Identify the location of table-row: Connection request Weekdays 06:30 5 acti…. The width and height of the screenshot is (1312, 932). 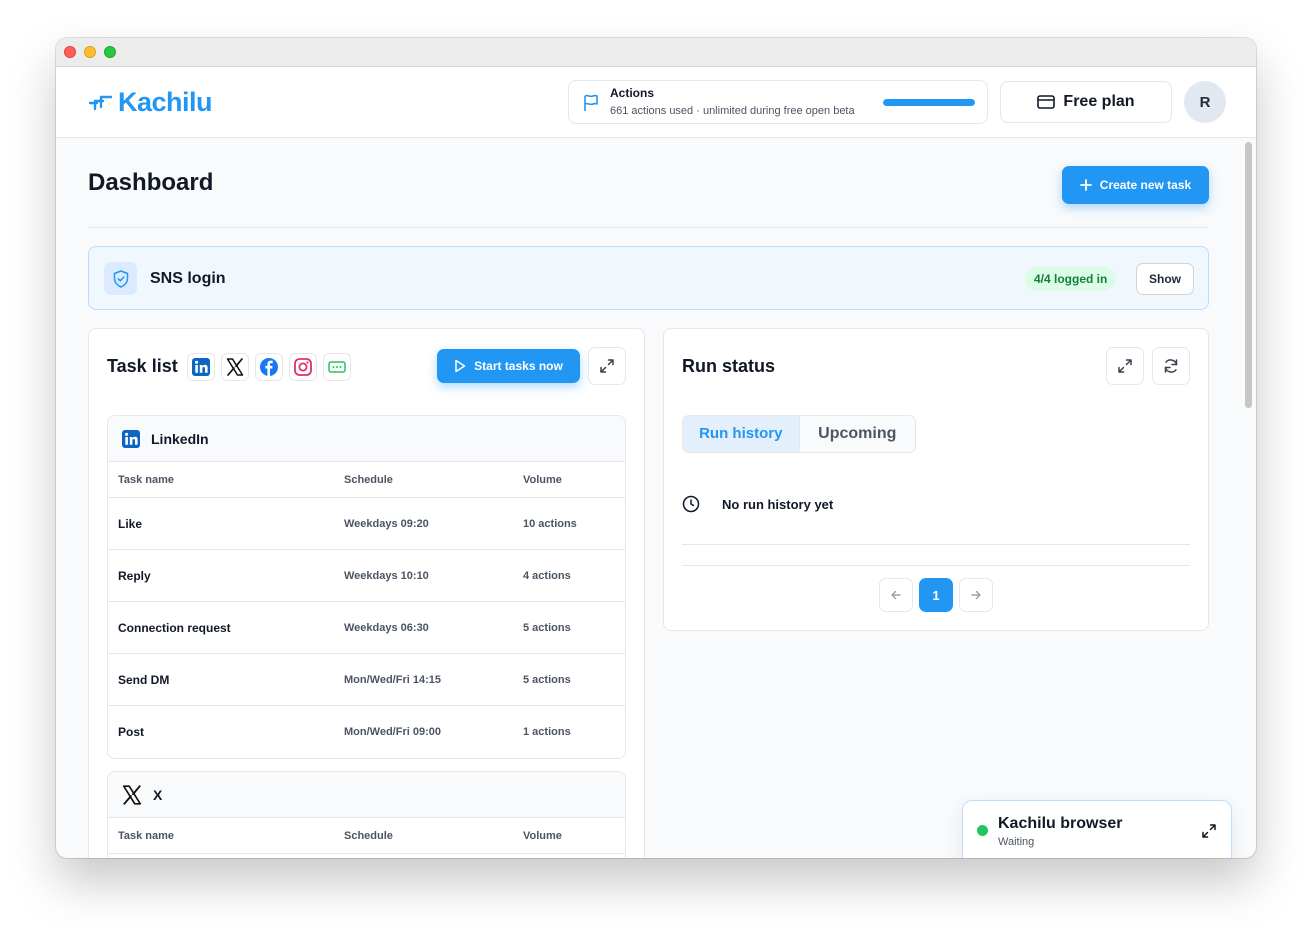
(366, 628).